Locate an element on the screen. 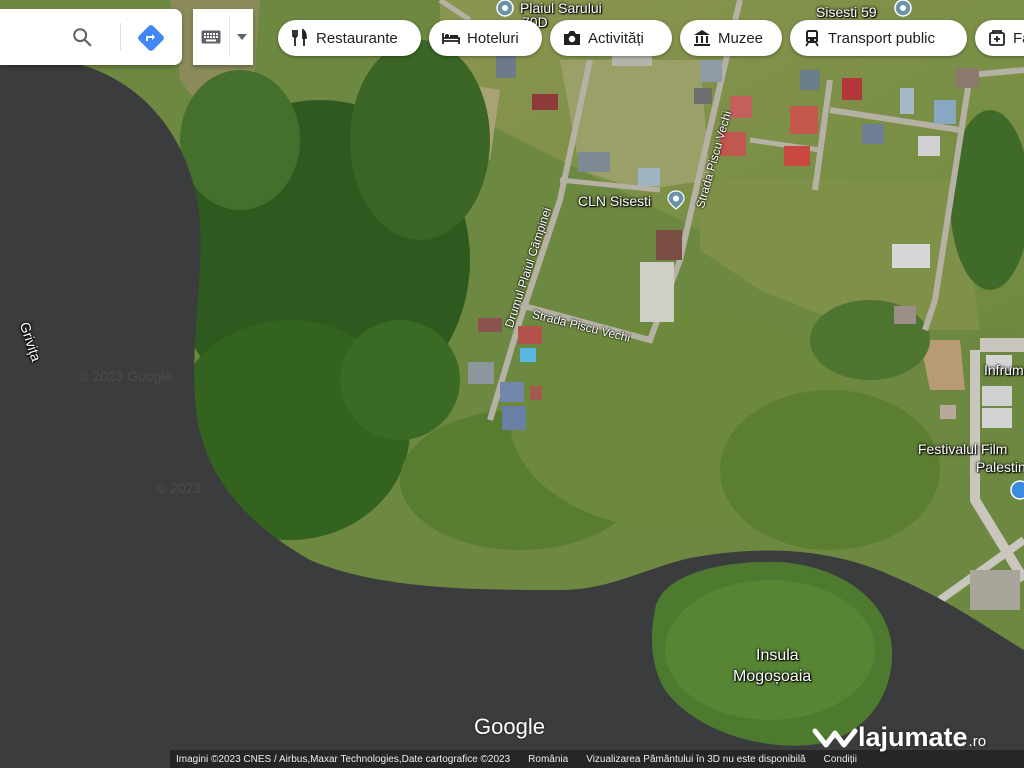 The height and width of the screenshot is (768, 1024). chip-activities: Activități is located at coordinates (611, 38).